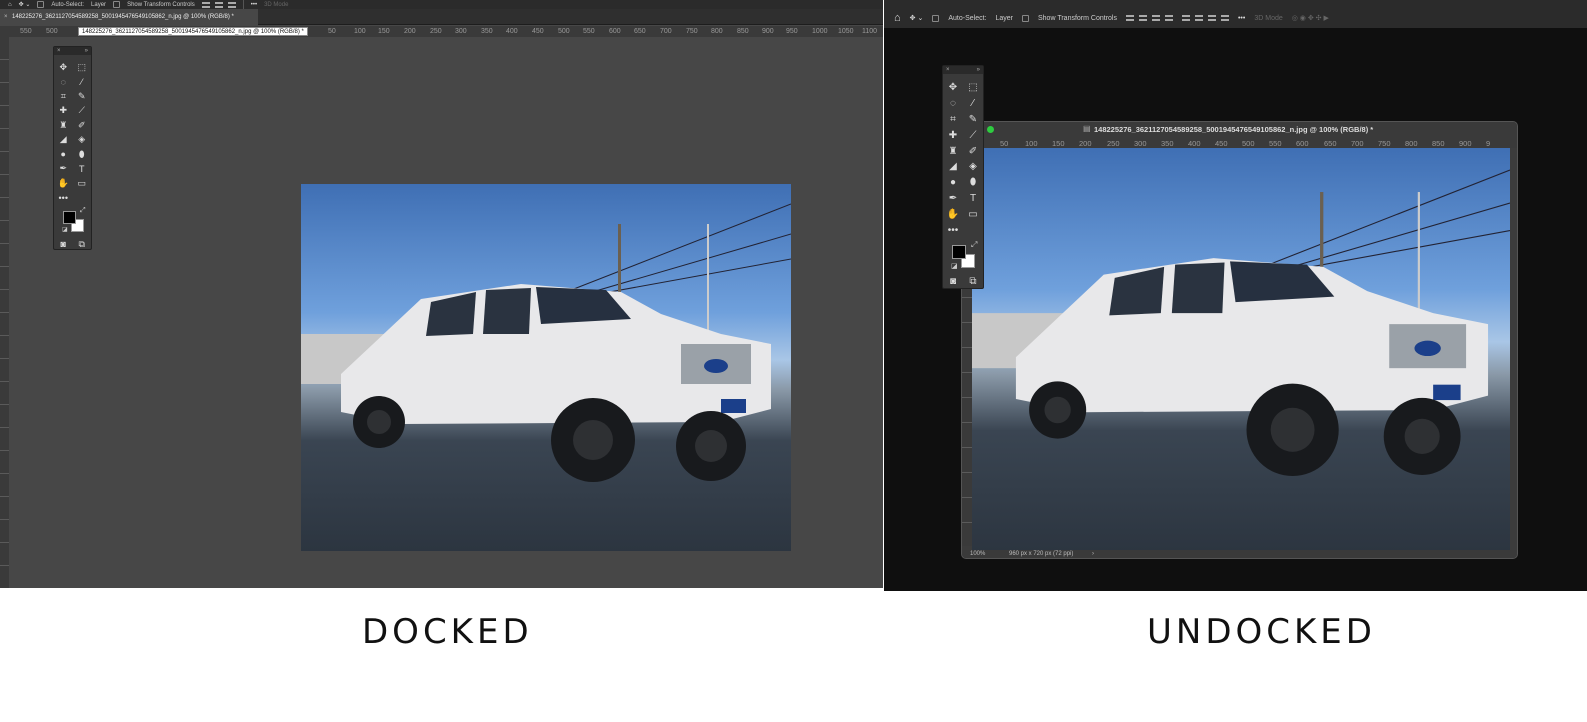 This screenshot has height=722, width=1587. What do you see at coordinates (1205, 18) in the screenshot?
I see `distribute-buttons` at bounding box center [1205, 18].